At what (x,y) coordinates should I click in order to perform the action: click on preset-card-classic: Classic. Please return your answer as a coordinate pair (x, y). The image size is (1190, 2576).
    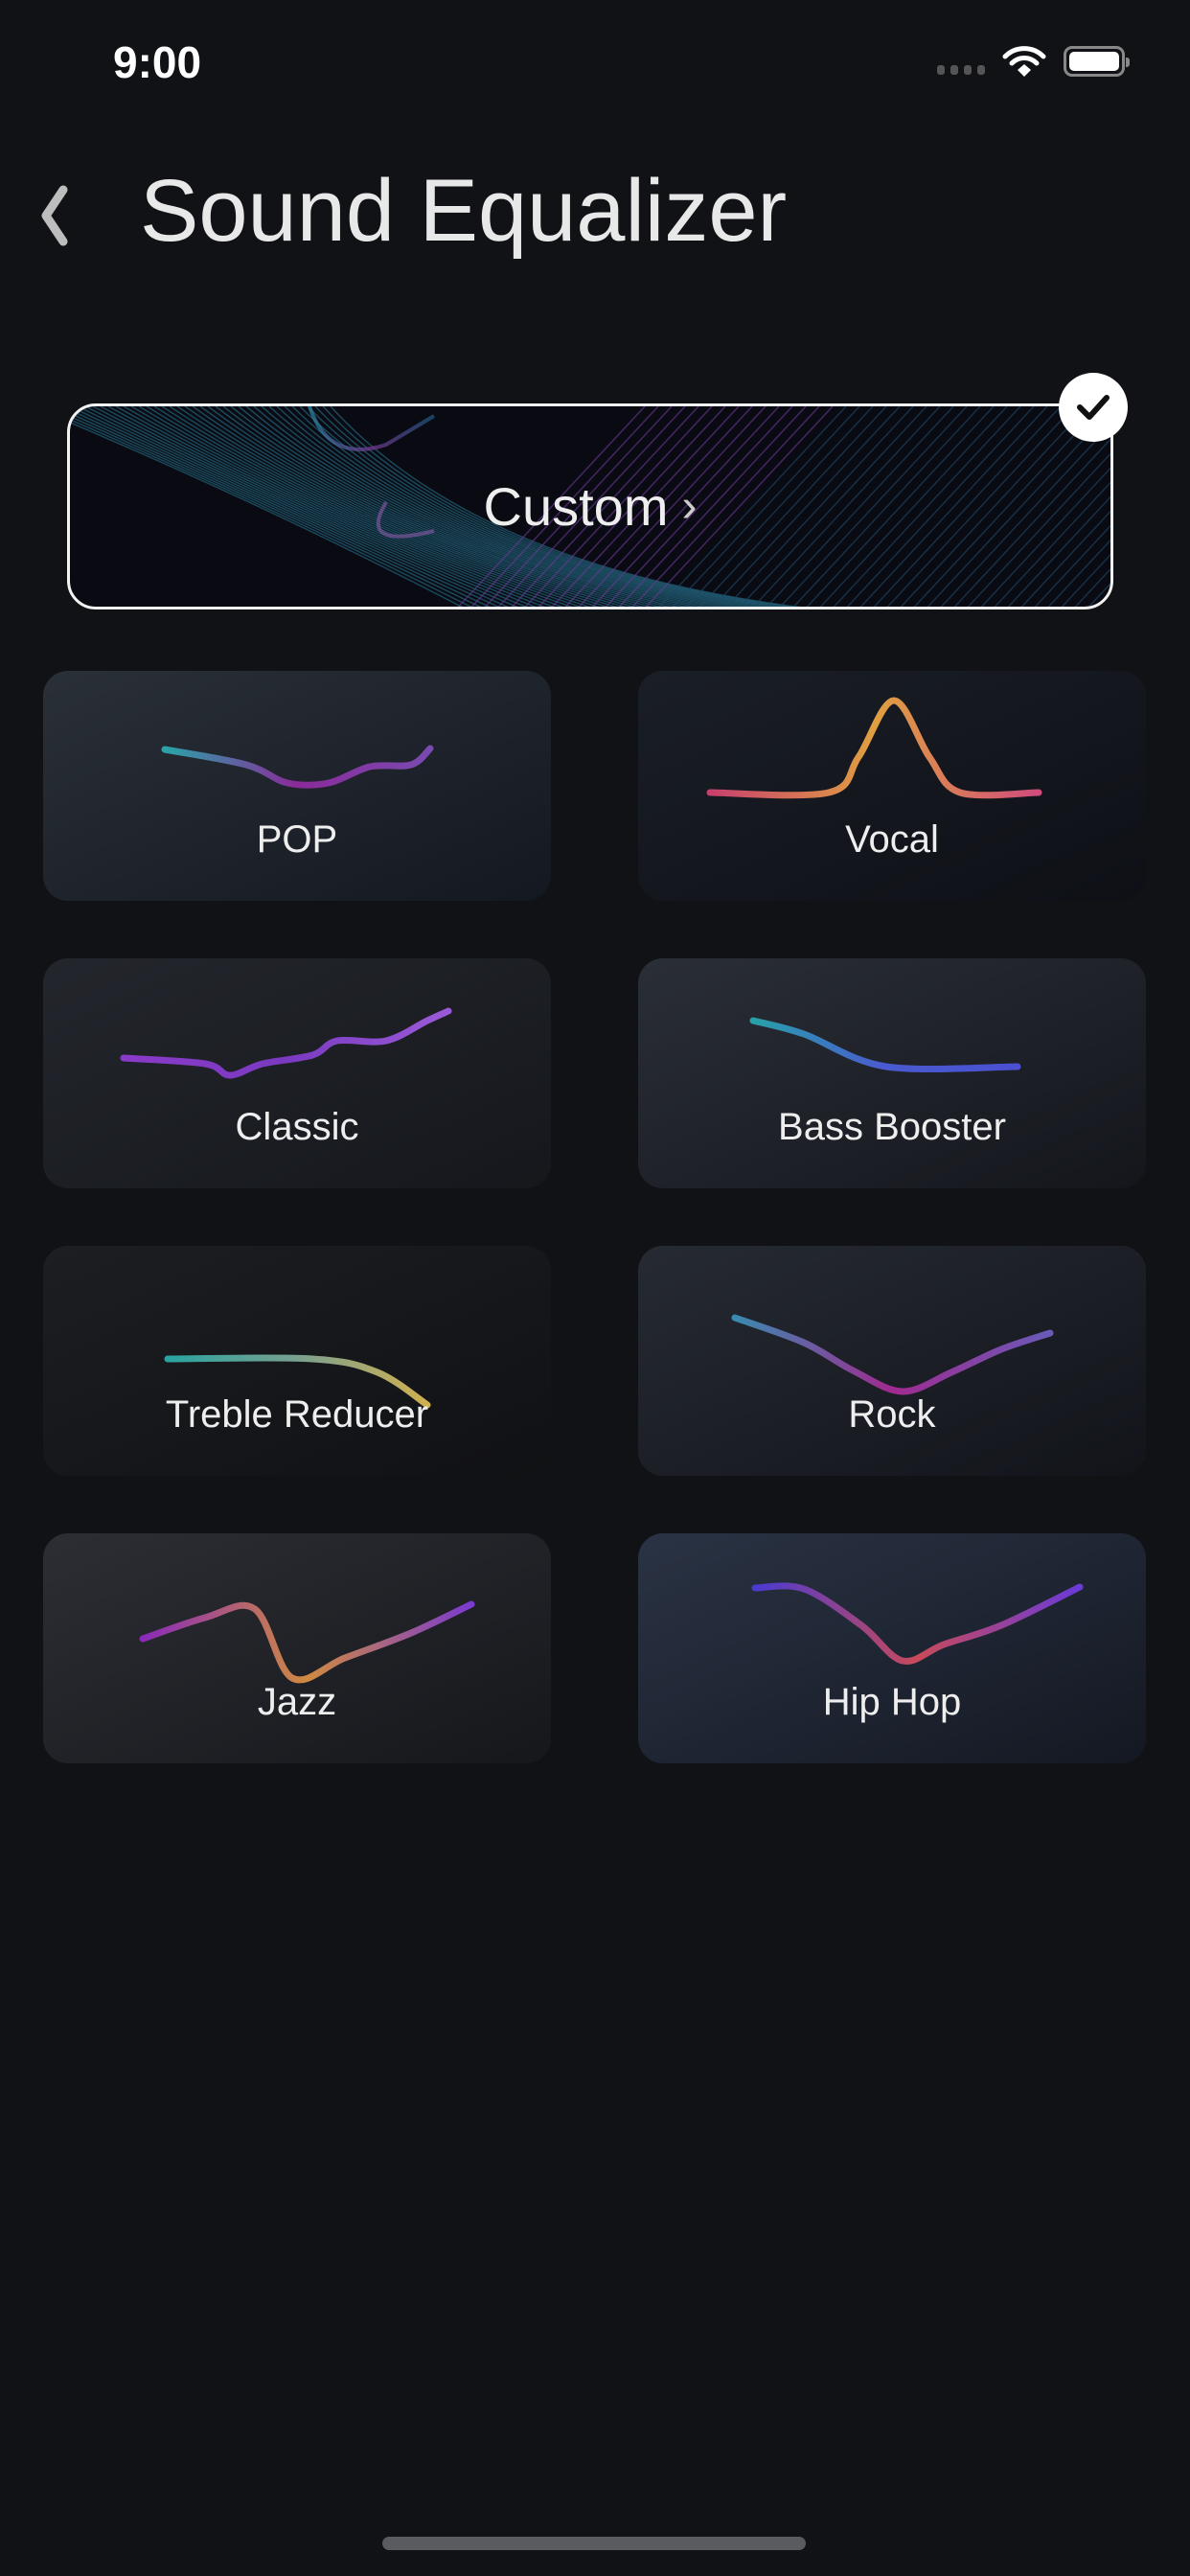
    Looking at the image, I should click on (297, 1073).